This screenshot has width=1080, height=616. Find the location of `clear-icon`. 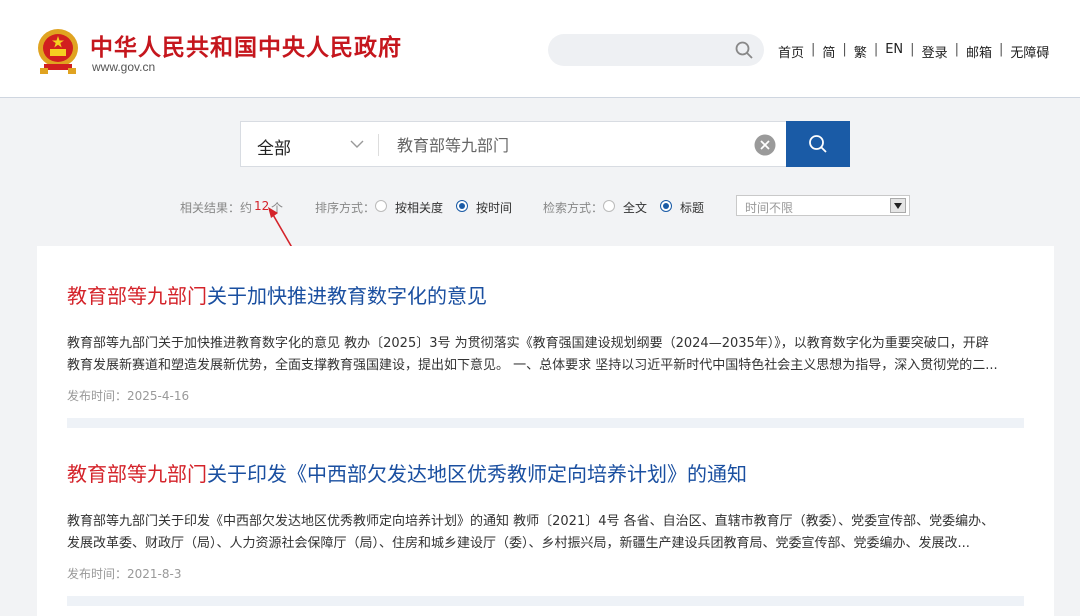

clear-icon is located at coordinates (765, 145).